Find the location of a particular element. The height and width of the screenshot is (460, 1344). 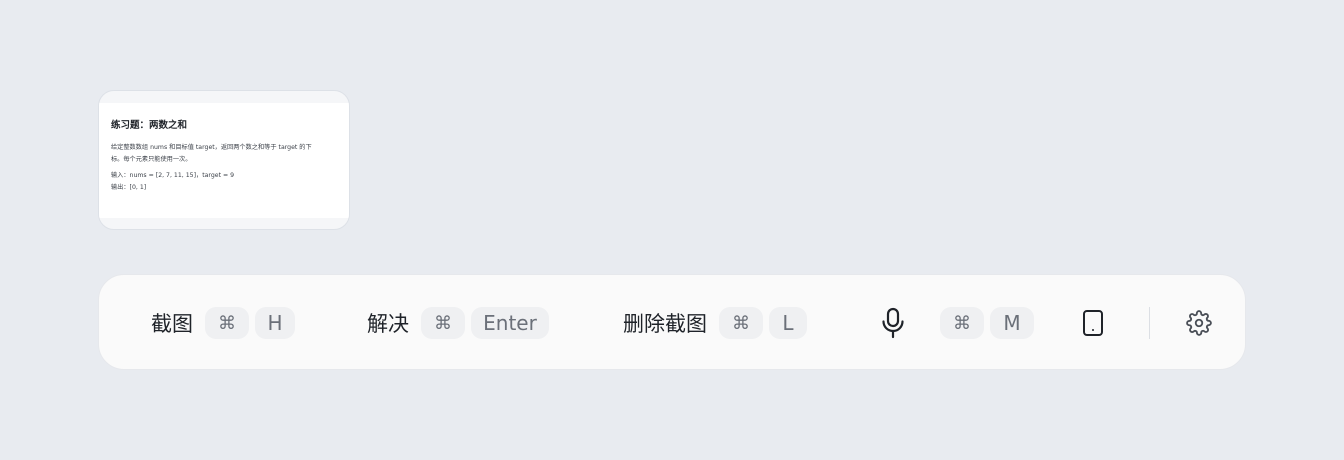

screenshot-action: 截图 ⌘ H is located at coordinates (223, 323).